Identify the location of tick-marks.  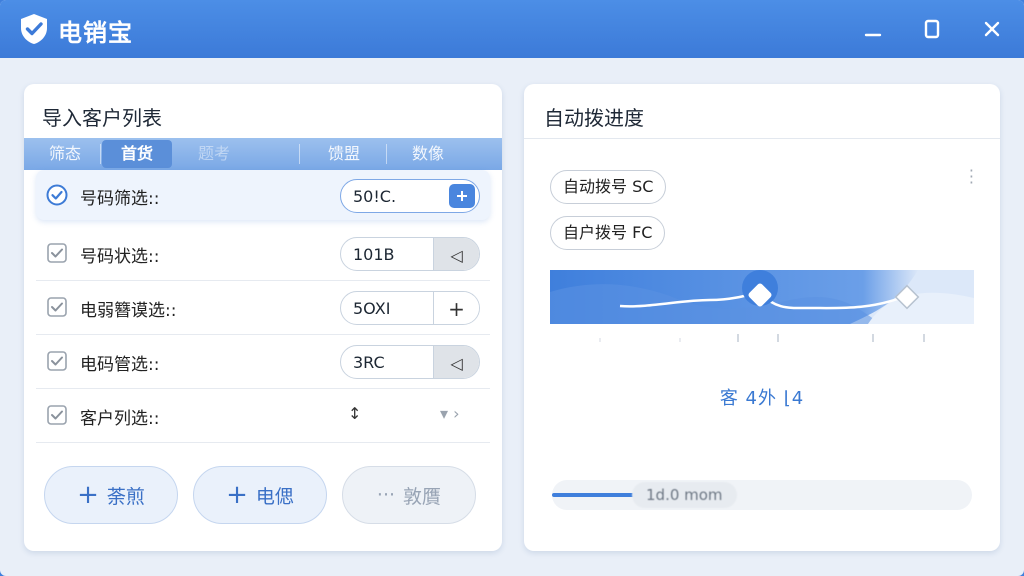
(762, 338).